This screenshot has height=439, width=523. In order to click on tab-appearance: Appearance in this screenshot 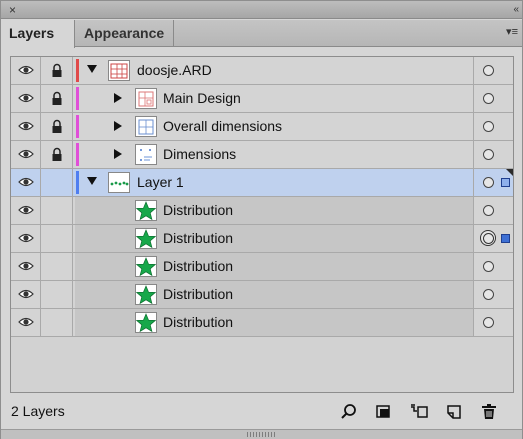, I will do `click(125, 33)`.